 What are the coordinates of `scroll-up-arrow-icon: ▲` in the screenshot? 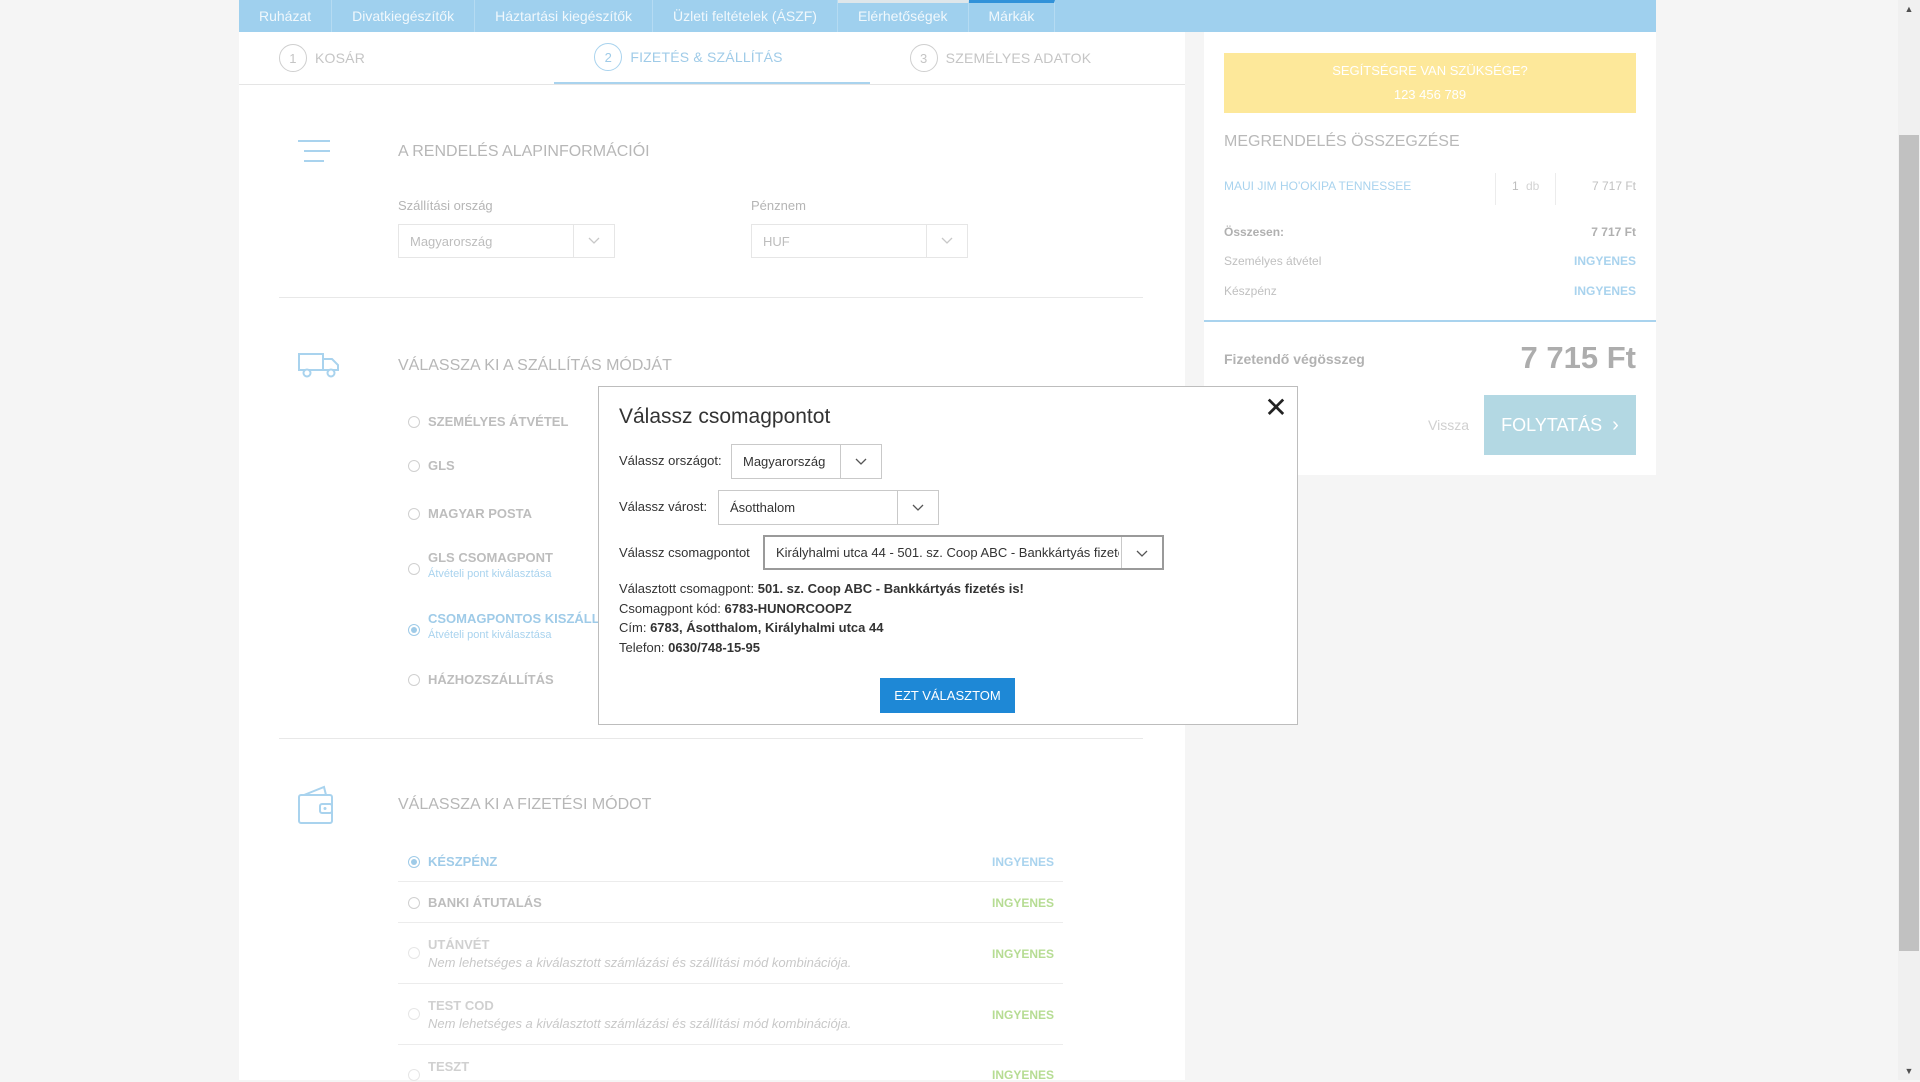 It's located at (1909, 9).